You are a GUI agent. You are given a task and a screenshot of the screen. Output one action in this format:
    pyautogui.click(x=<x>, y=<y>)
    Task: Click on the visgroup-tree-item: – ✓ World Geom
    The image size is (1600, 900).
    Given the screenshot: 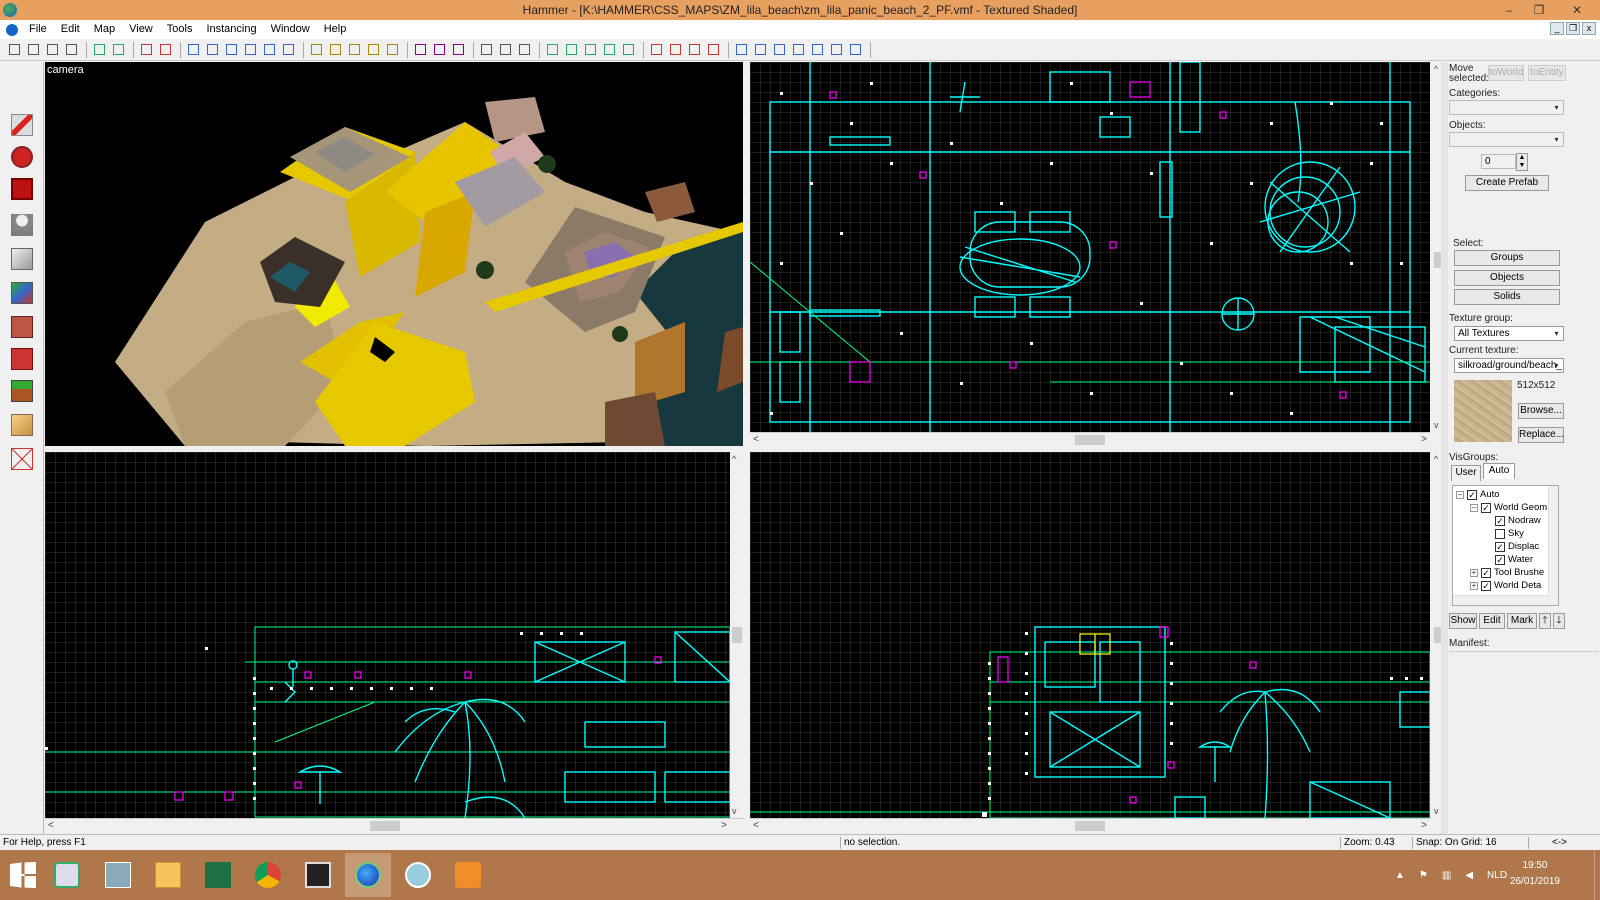 What is the action you would take?
    pyautogui.click(x=1508, y=507)
    